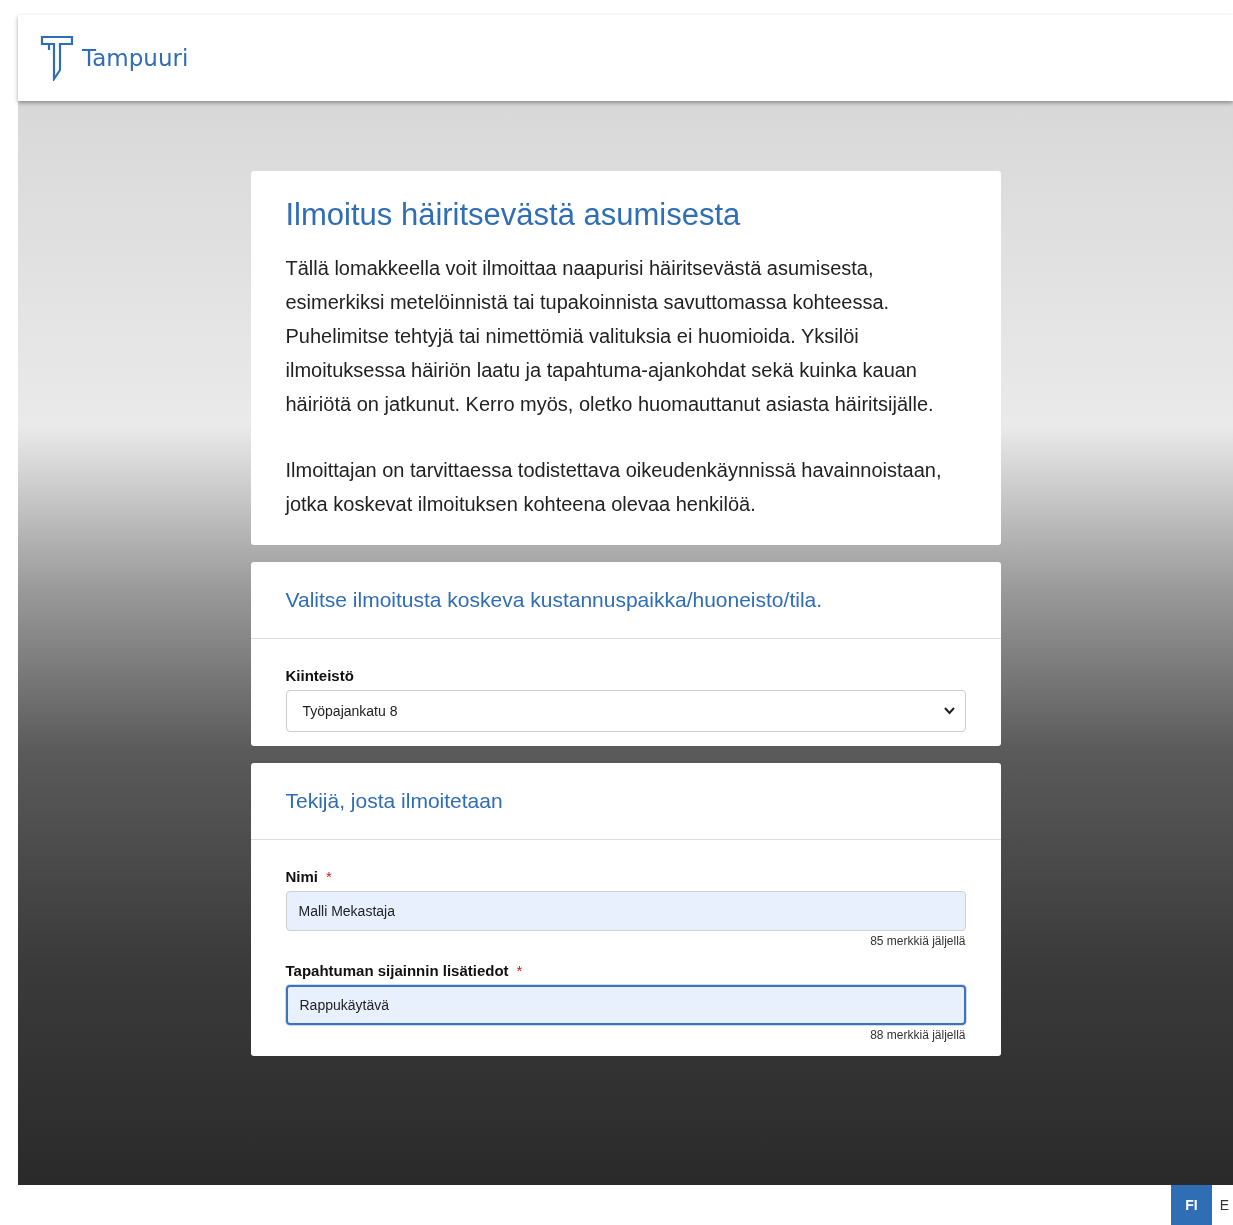 This screenshot has width=1233, height=1225. Describe the element at coordinates (350, 711) in the screenshot. I see `select-value: Työpajankatu 8` at that location.